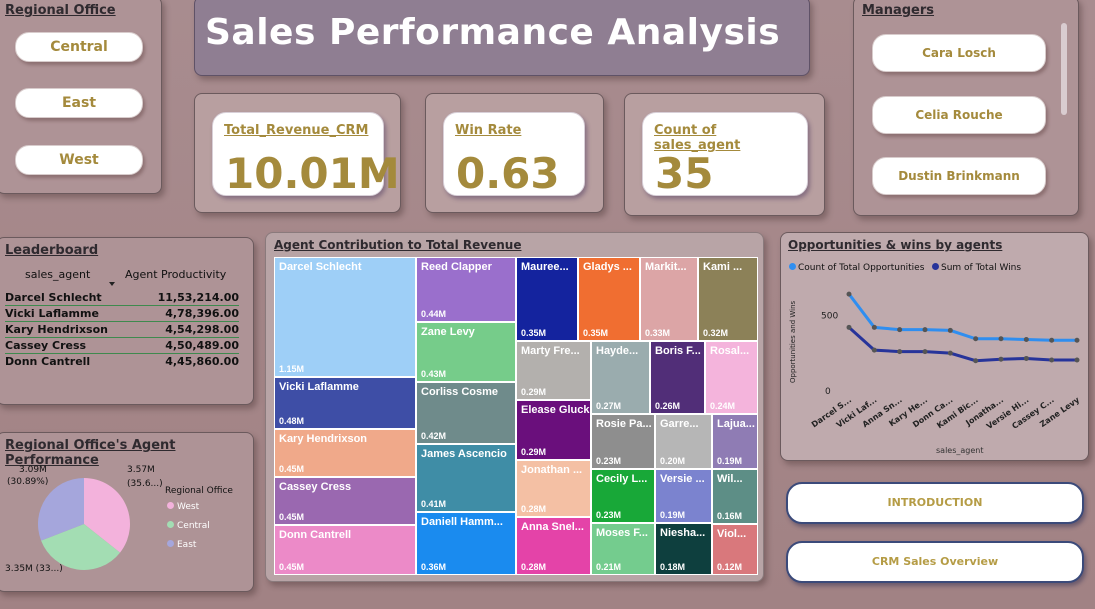 The image size is (1095, 609). Describe the element at coordinates (534, 392) in the screenshot. I see `treemap-cell-value: 0.29M` at that location.